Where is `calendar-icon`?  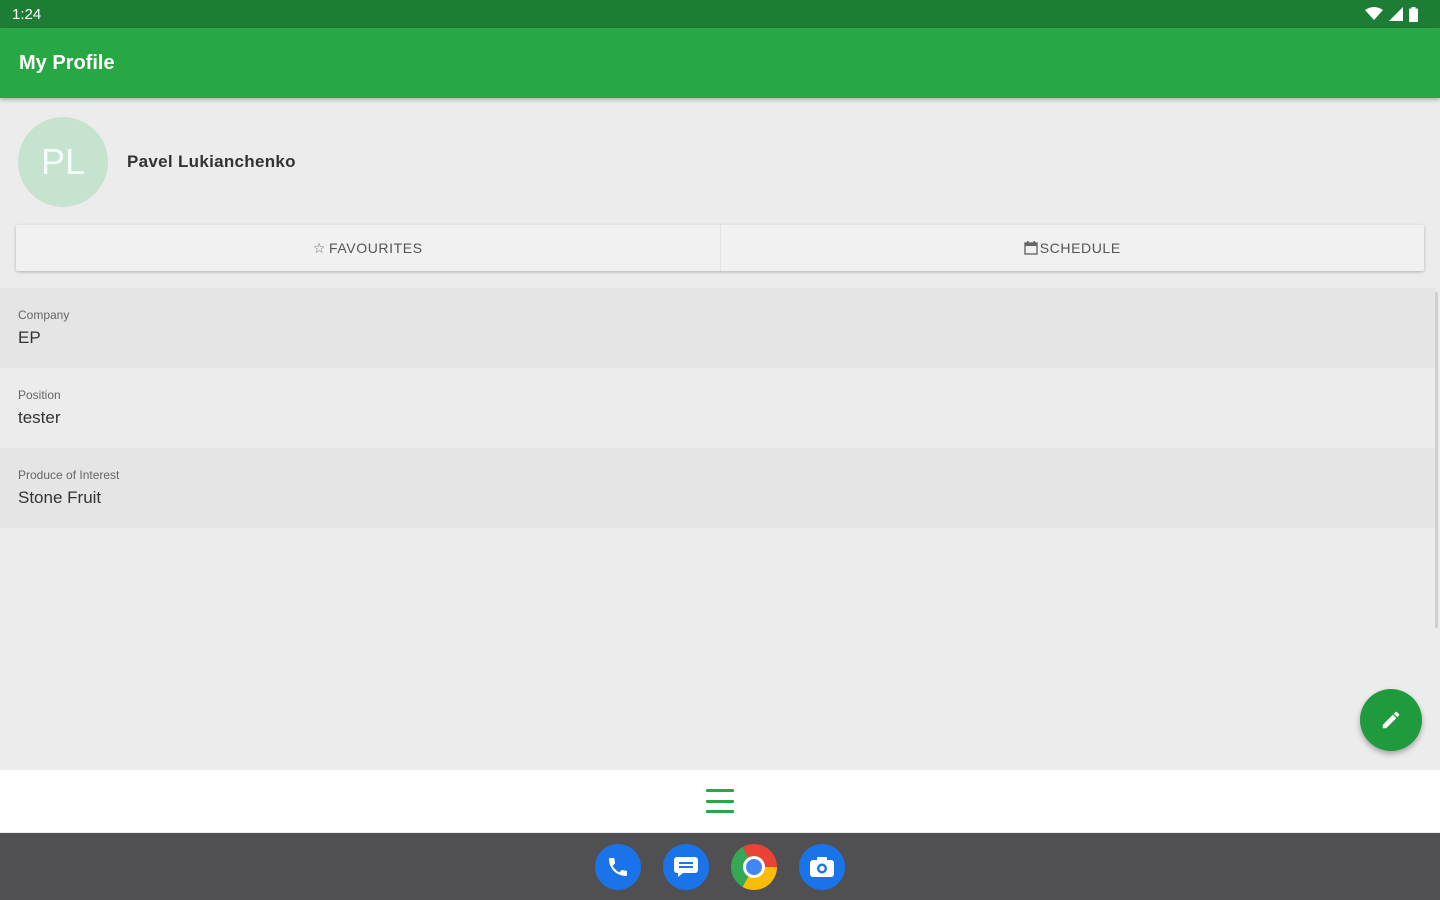 calendar-icon is located at coordinates (1031, 248).